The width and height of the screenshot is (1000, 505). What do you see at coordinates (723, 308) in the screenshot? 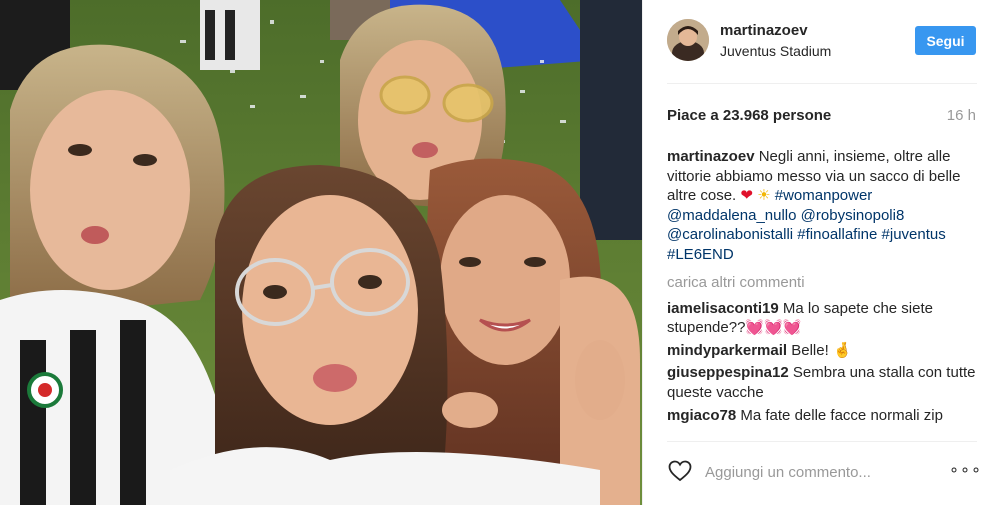
I see `comment-author: iamelisaconti19` at bounding box center [723, 308].